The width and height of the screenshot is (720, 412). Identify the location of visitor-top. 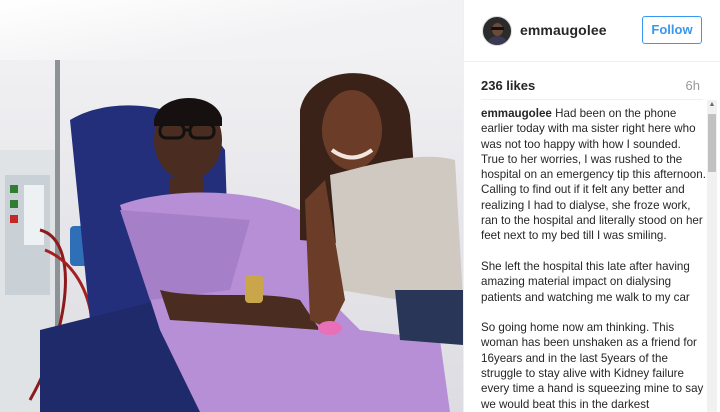
(396, 228).